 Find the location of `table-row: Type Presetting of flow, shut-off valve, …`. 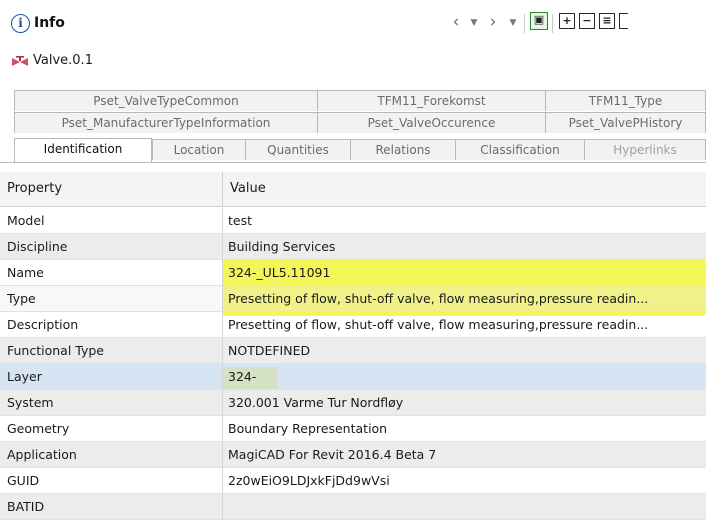

table-row: Type Presetting of flow, shut-off valve, … is located at coordinates (353, 299).